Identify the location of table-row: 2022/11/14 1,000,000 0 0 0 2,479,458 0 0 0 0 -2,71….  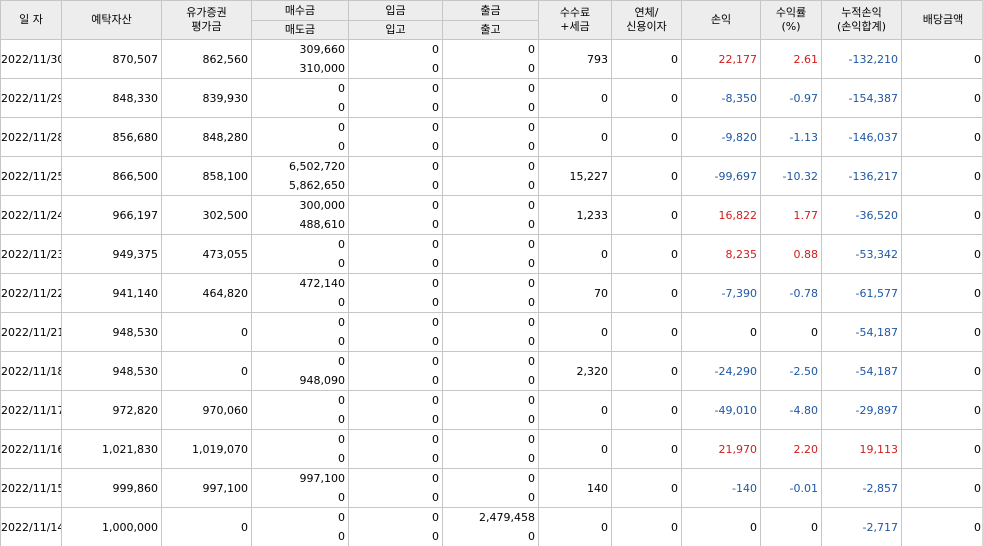
(492, 526).